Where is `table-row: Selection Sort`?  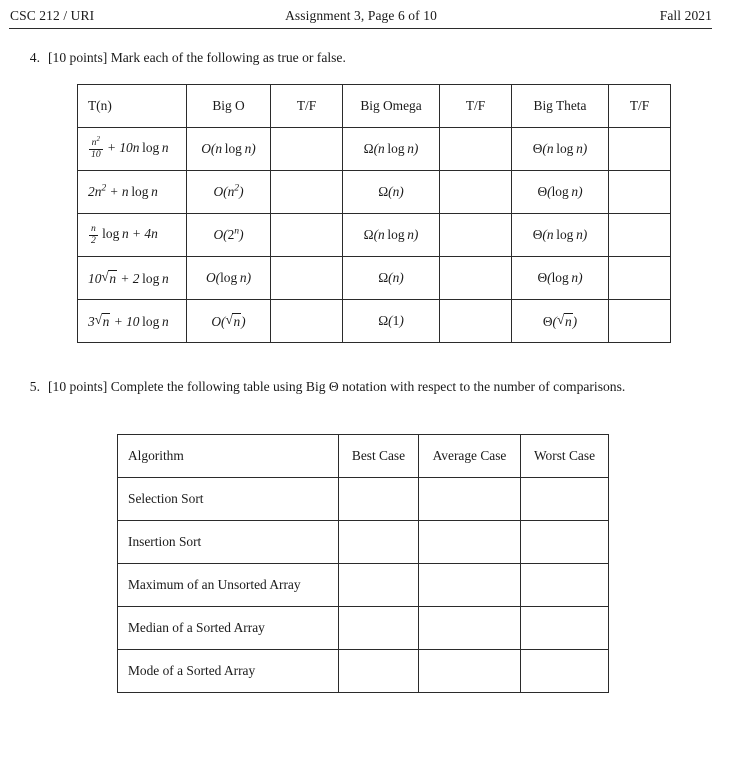 table-row: Selection Sort is located at coordinates (363, 499).